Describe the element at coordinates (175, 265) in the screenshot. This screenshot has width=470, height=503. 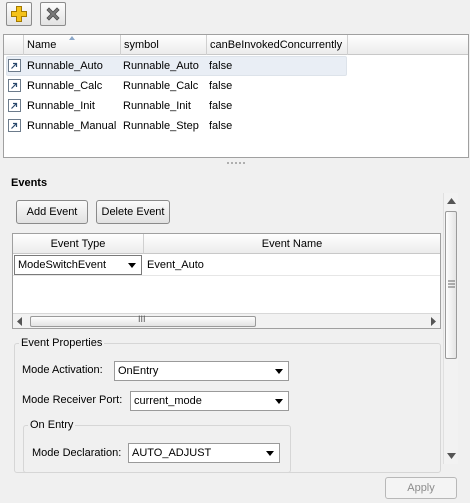
I see `event-name-cell: Event_Auto` at that location.